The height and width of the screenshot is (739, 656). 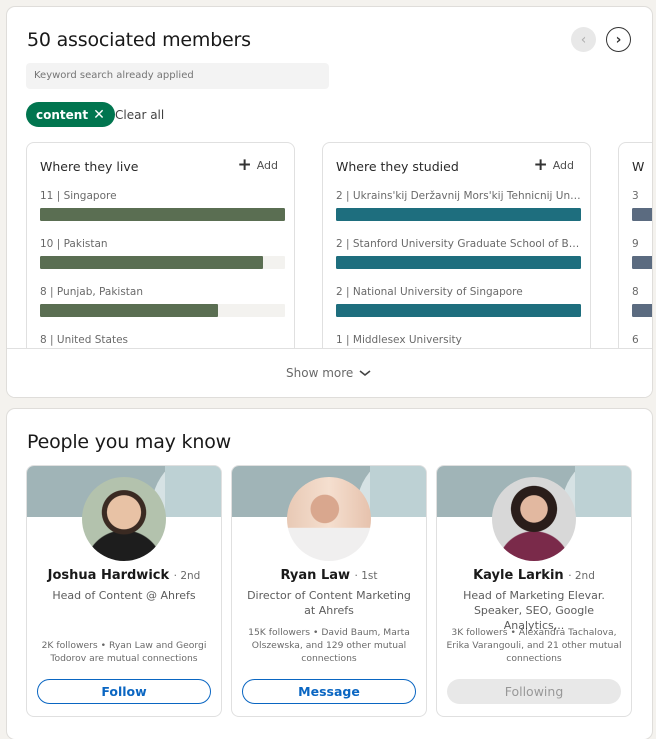 What do you see at coordinates (84, 340) in the screenshot?
I see `facet-row-label: 8 | United States` at bounding box center [84, 340].